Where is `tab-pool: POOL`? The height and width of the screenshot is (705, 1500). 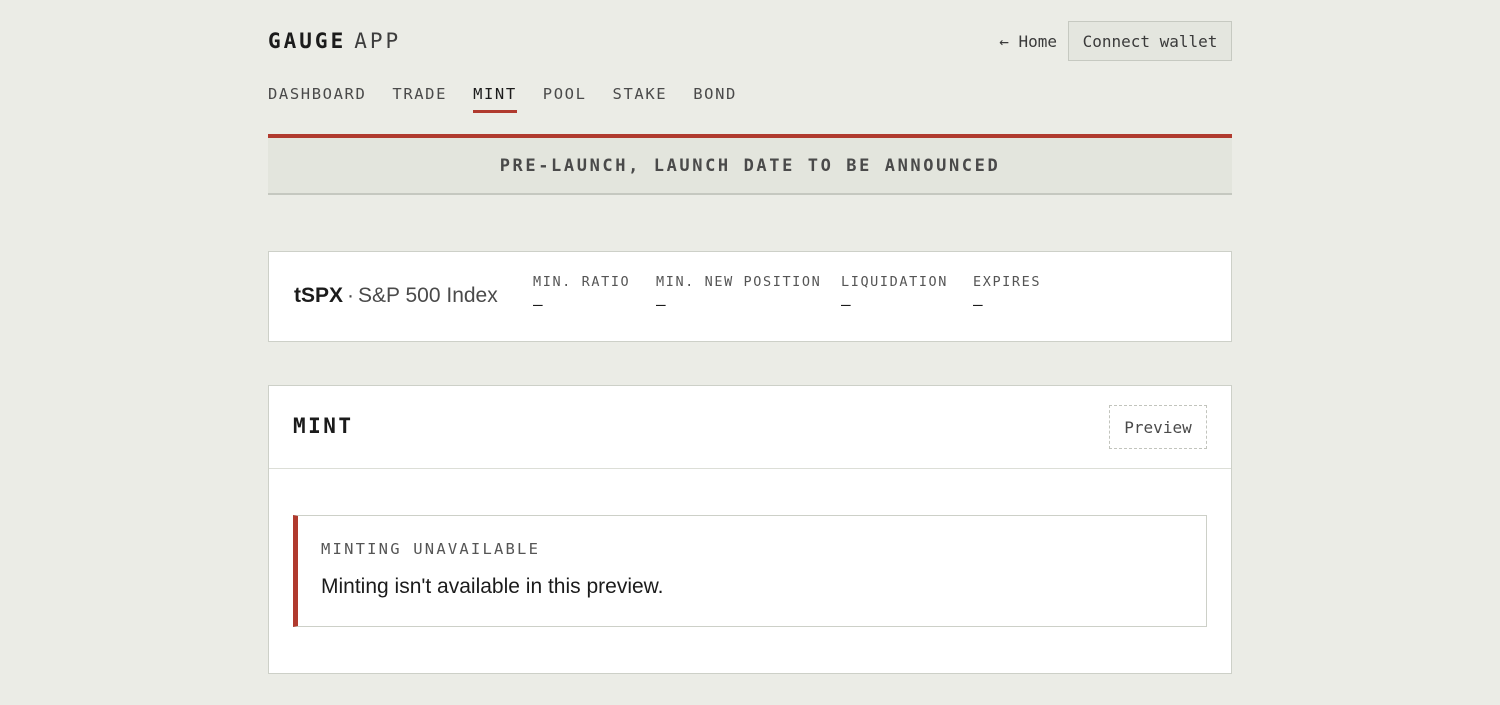
tab-pool: POOL is located at coordinates (565, 99).